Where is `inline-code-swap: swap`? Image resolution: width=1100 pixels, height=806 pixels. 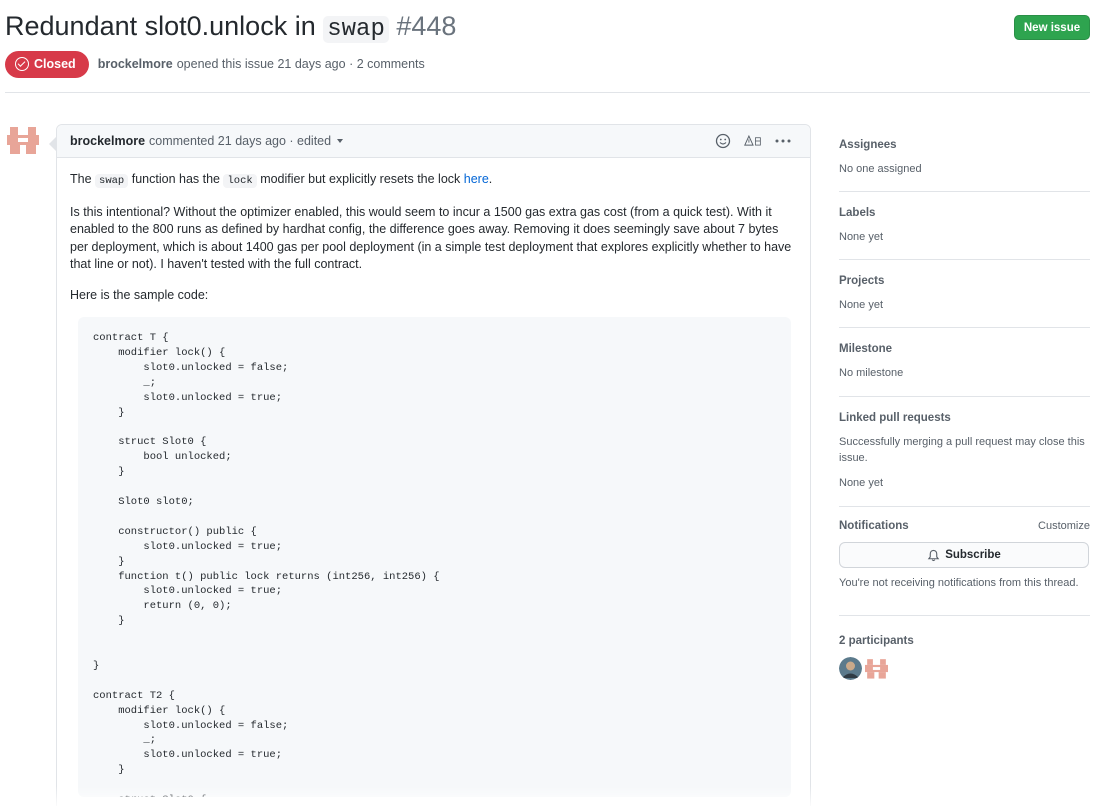 inline-code-swap: swap is located at coordinates (112, 181).